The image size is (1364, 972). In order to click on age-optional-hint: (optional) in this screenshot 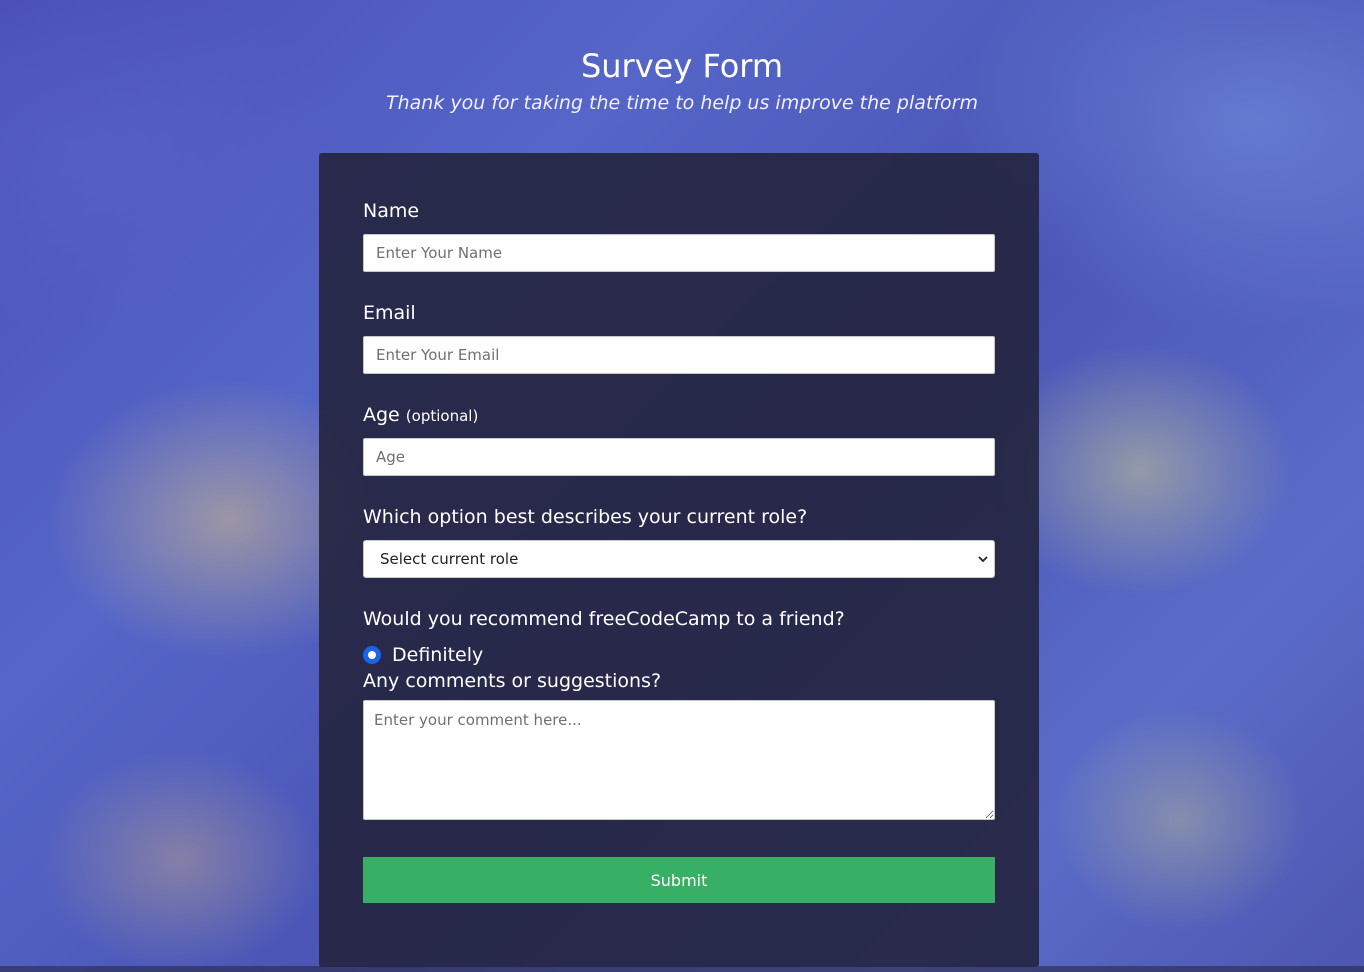, I will do `click(442, 416)`.